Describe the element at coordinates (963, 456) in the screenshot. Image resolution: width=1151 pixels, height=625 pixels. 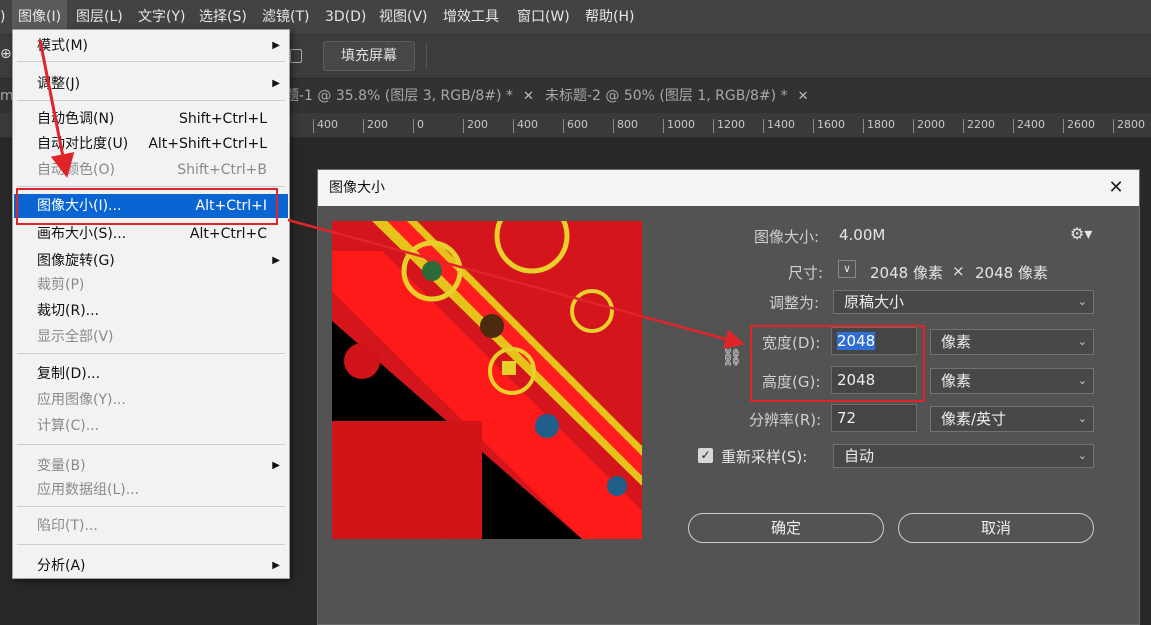
I see `resample-select: 自动 ⌄` at that location.